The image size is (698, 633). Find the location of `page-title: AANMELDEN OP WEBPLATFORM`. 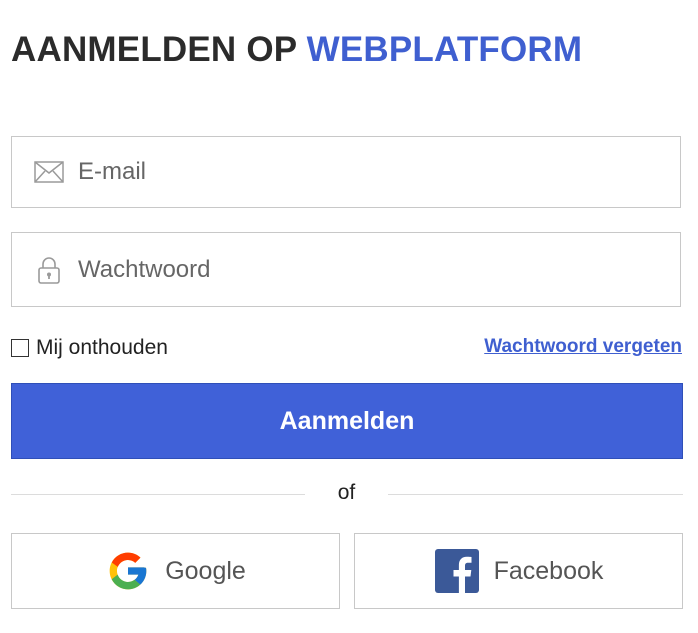

page-title: AANMELDEN OP WEBPLATFORM is located at coordinates (296, 50).